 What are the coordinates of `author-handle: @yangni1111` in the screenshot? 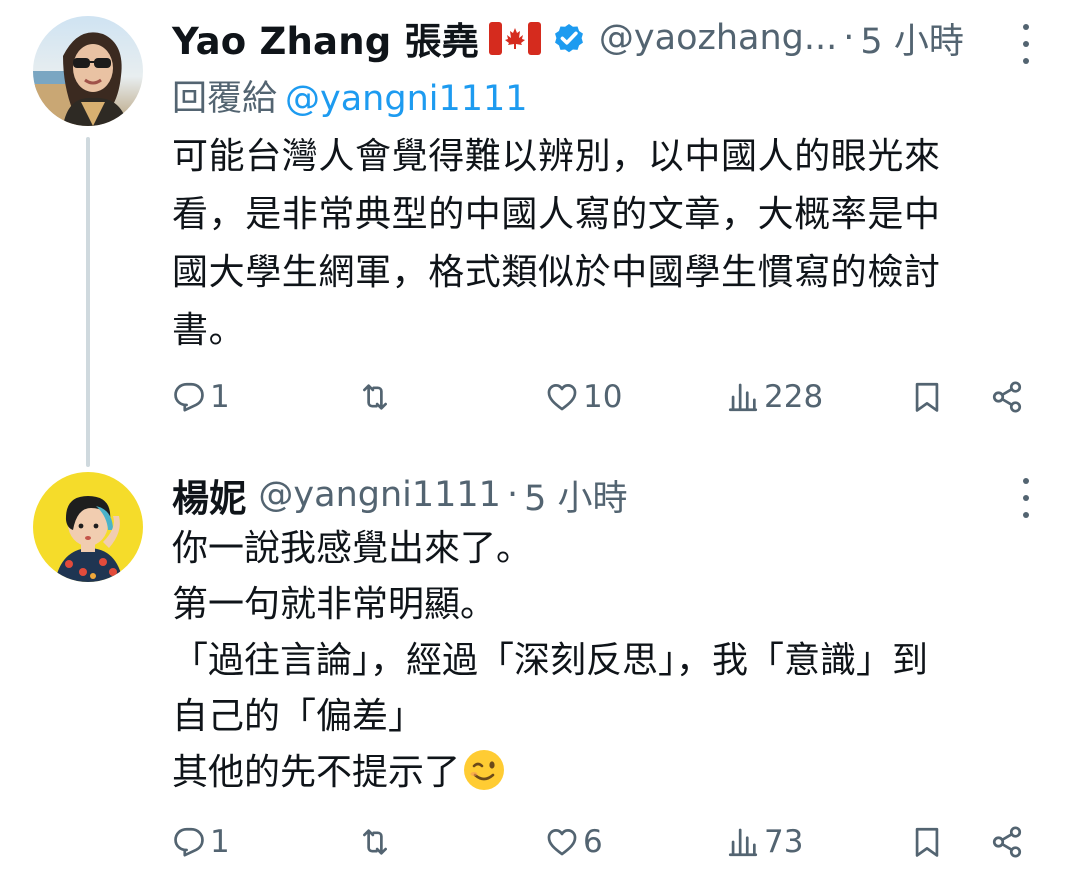 It's located at (379, 495).